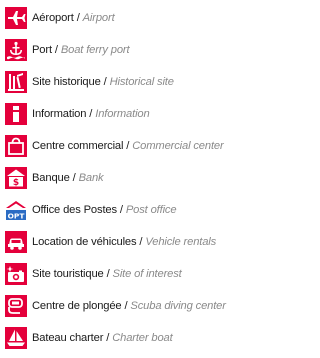 This screenshot has height=358, width=320. What do you see at coordinates (16, 337) in the screenshot?
I see `sailboat-icon` at bounding box center [16, 337].